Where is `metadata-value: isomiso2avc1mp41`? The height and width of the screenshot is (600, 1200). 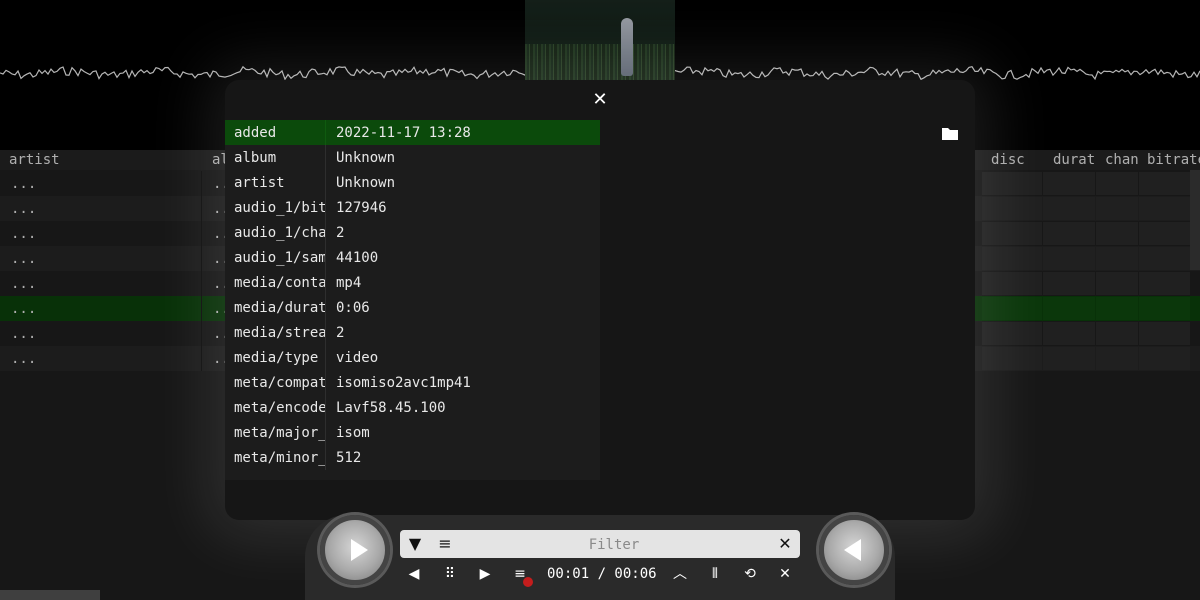 metadata-value: isomiso2avc1mp41 is located at coordinates (403, 383).